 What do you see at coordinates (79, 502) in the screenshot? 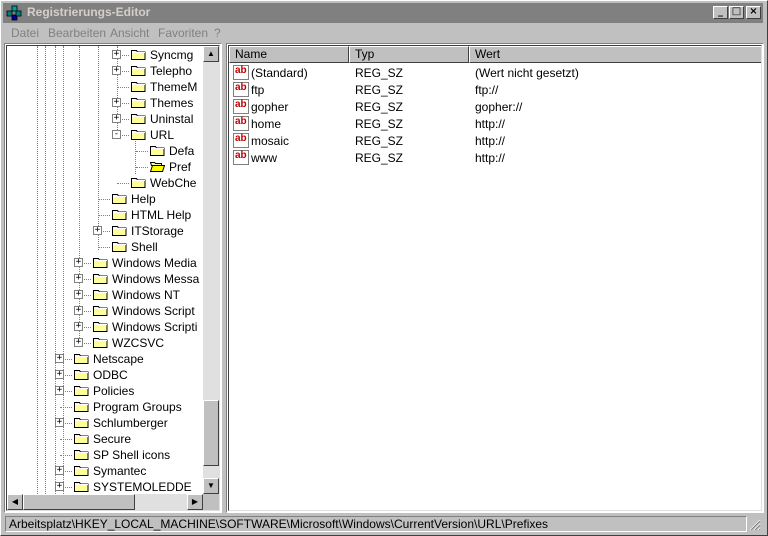
I see `horizontal-scroll-thumb` at bounding box center [79, 502].